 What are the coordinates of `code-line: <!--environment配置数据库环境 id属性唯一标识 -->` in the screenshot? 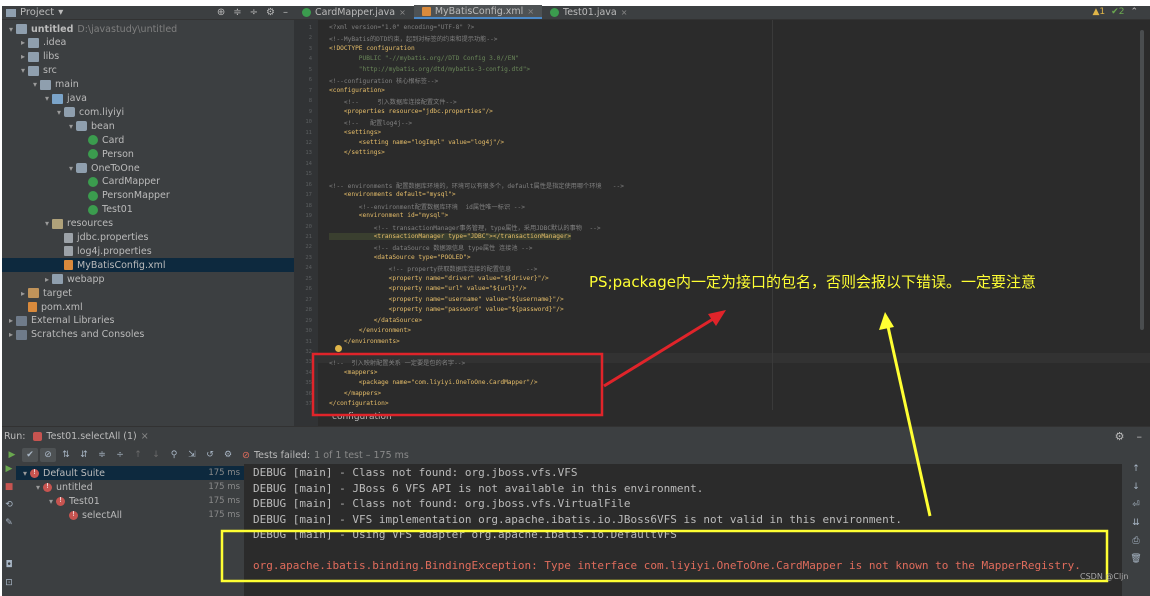 It's located at (427, 206).